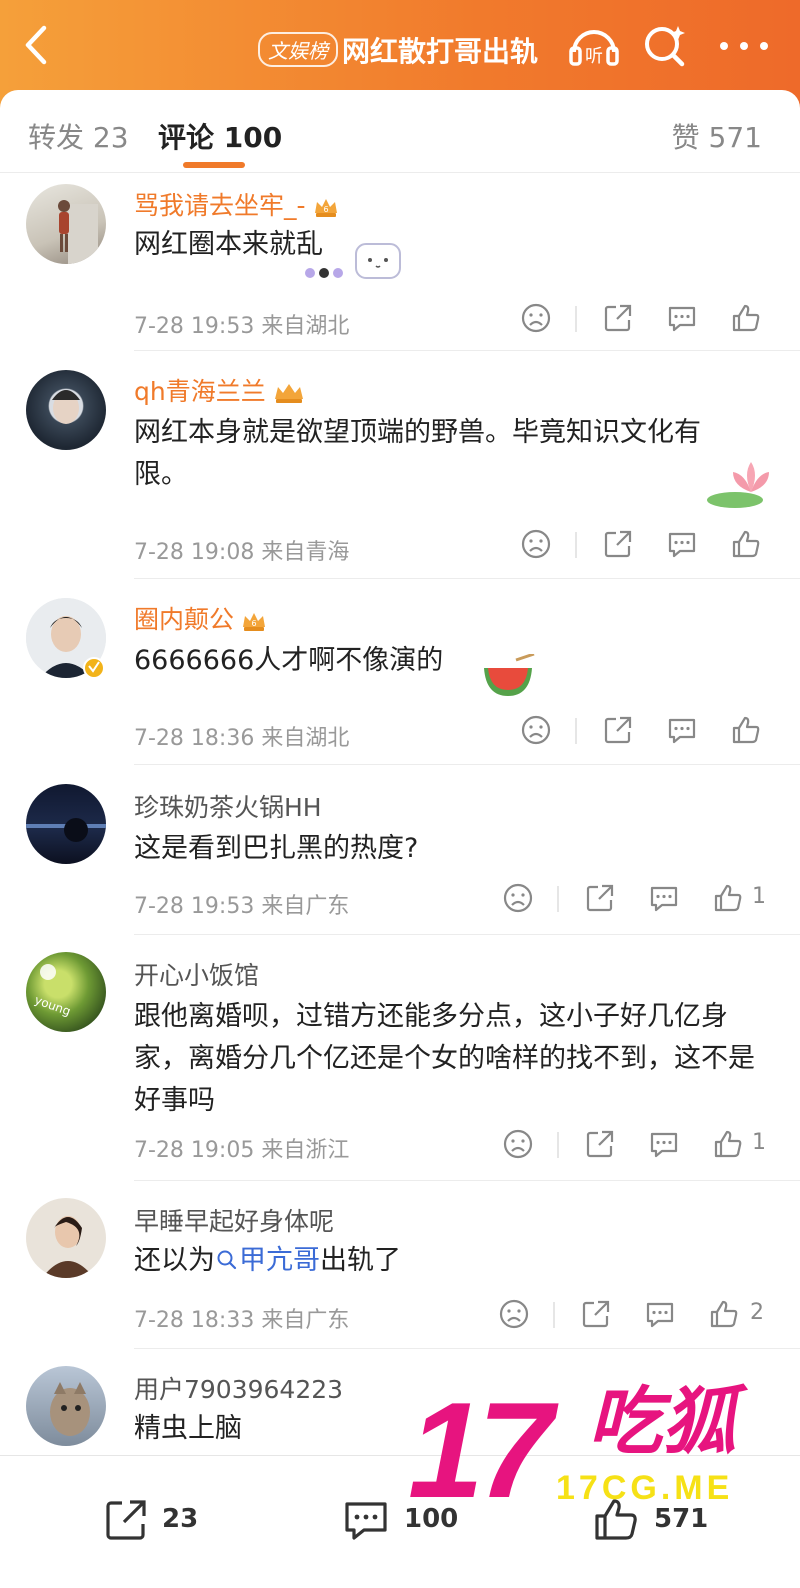 This screenshot has height=1588, width=800. Describe the element at coordinates (440, 51) in the screenshot. I see `topic-title: 网红散打哥出轨` at that location.